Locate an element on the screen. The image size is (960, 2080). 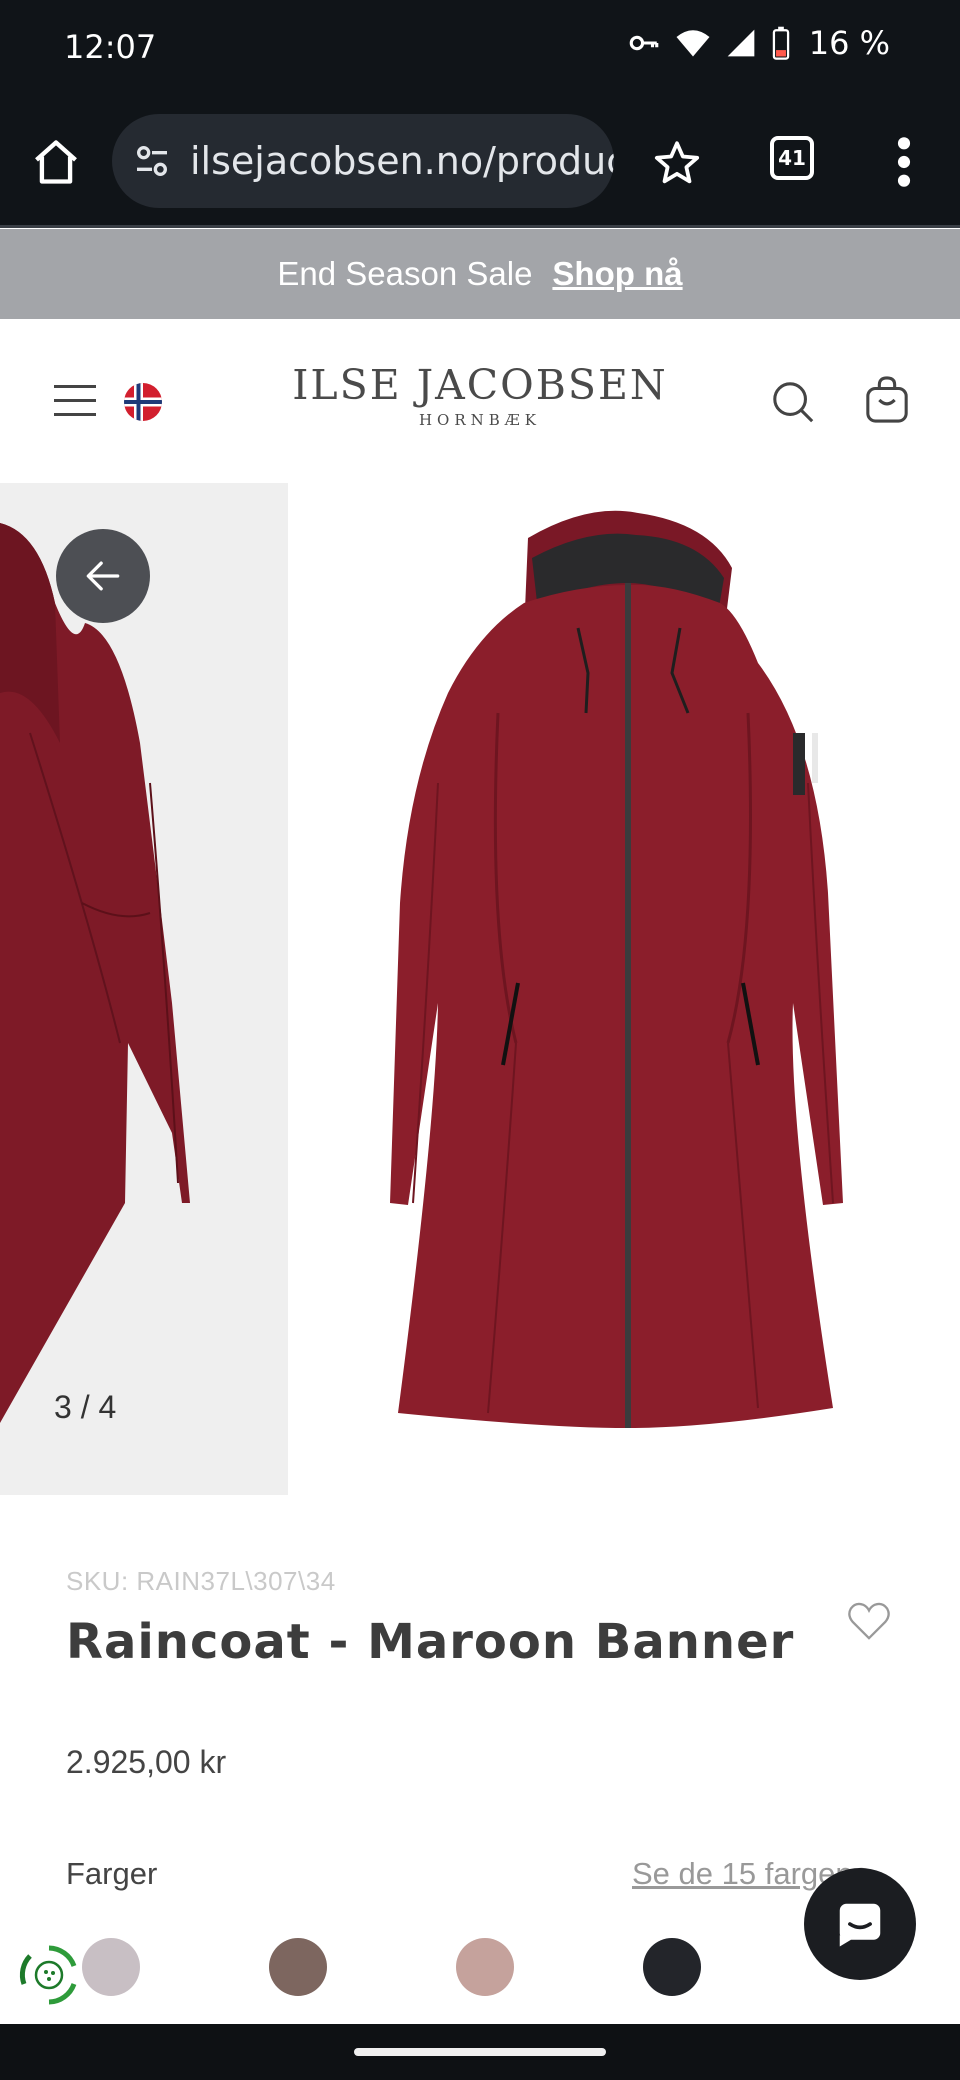
back-button is located at coordinates (103, 576).